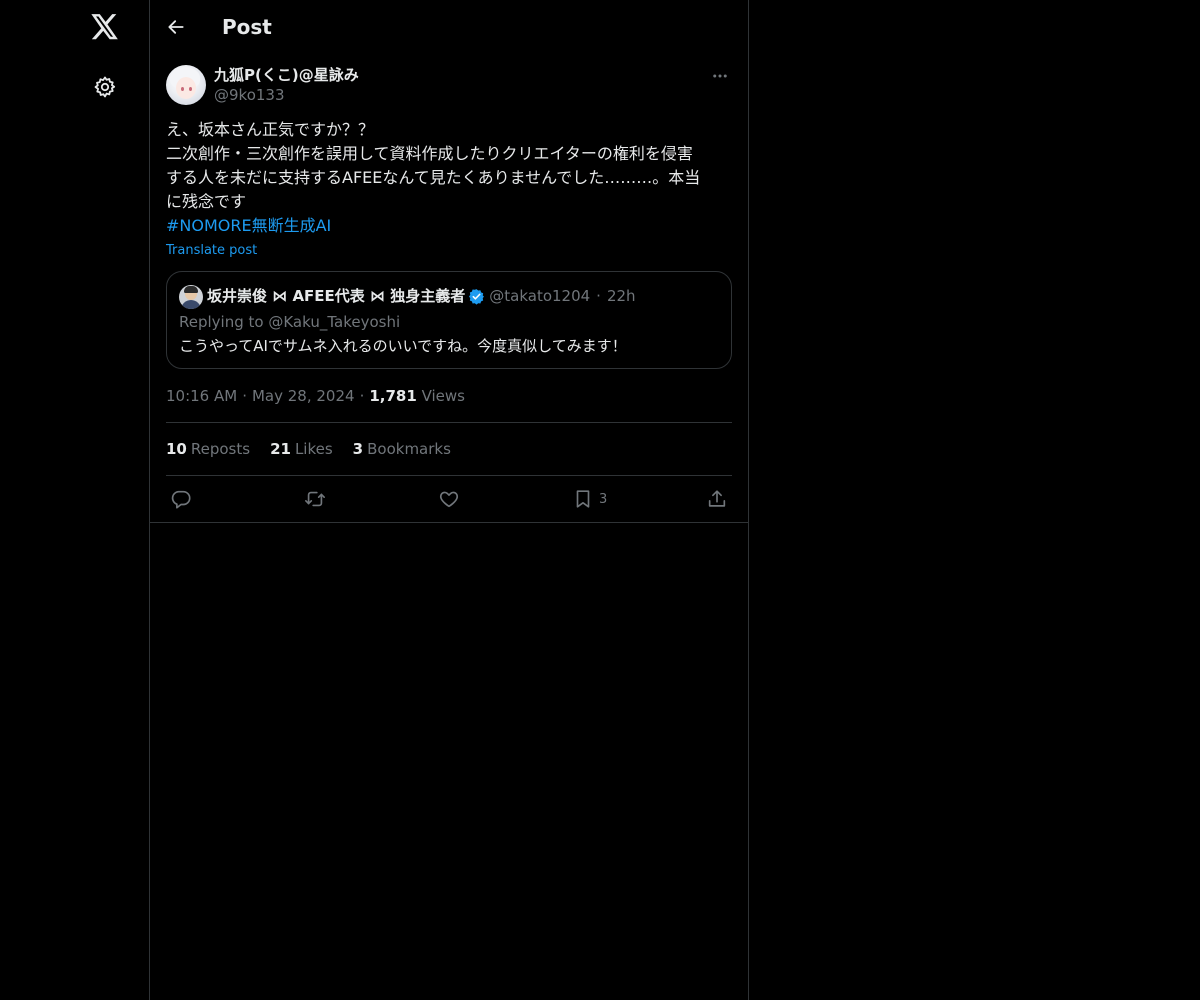  Describe the element at coordinates (358, 449) in the screenshot. I see `bookmarks-count: 3` at that location.